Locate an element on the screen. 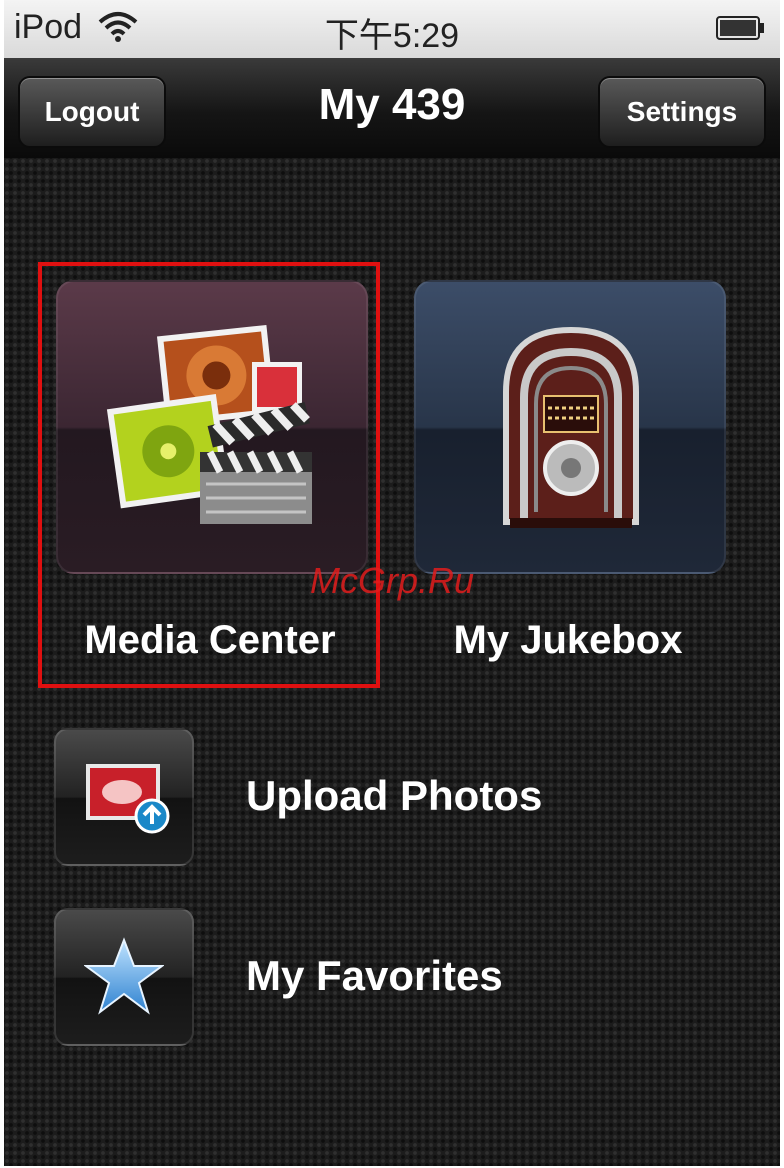  status-bar: iPod 下午5:29 is located at coordinates (392, 29).